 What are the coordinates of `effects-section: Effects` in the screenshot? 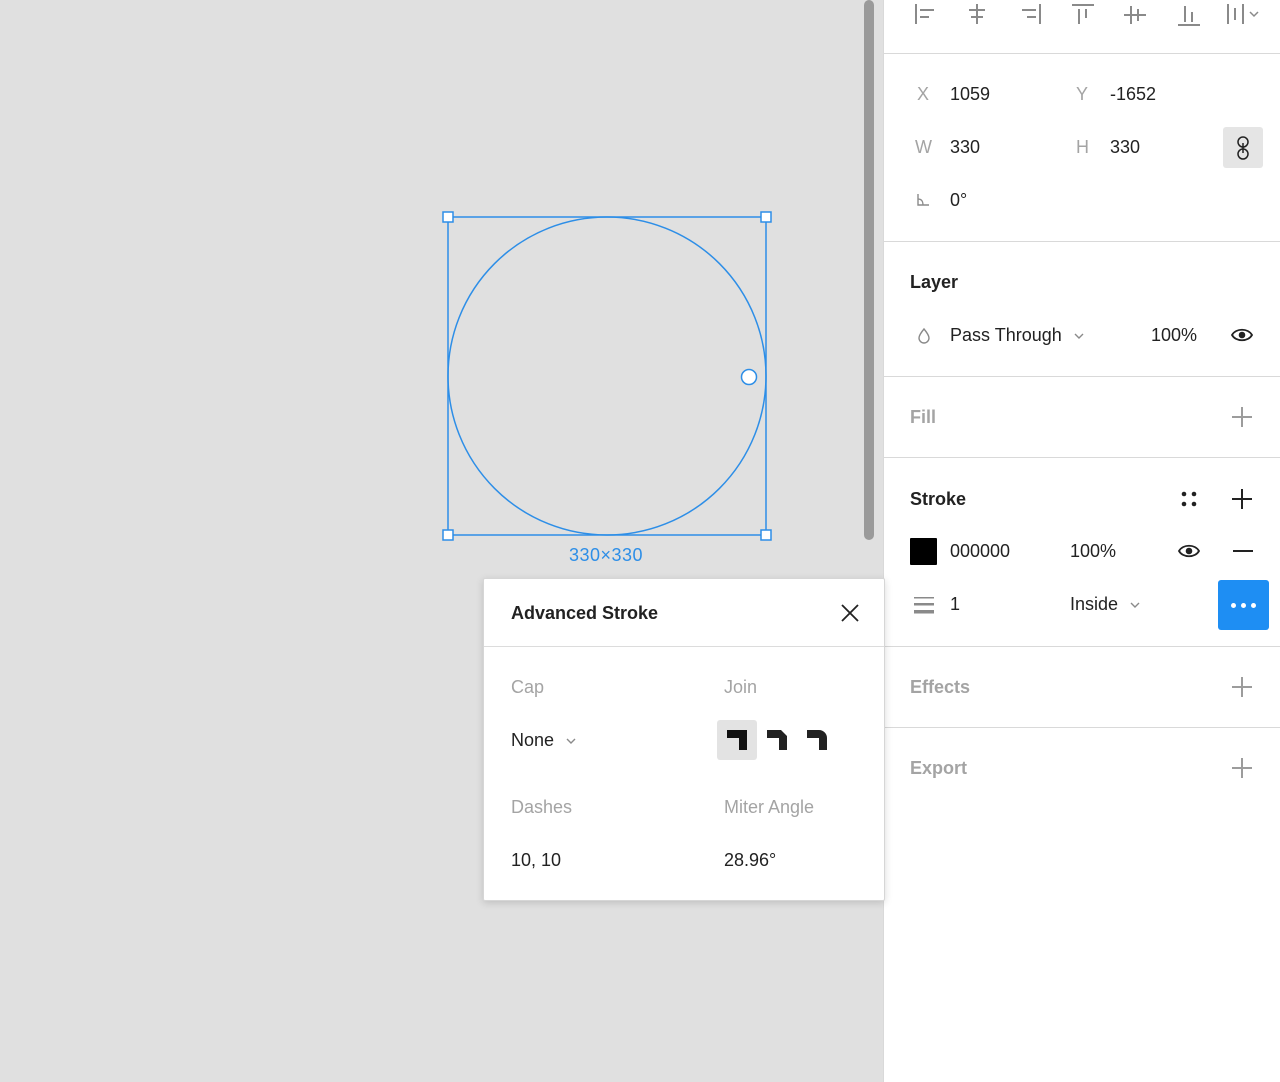 It's located at (1082, 687).